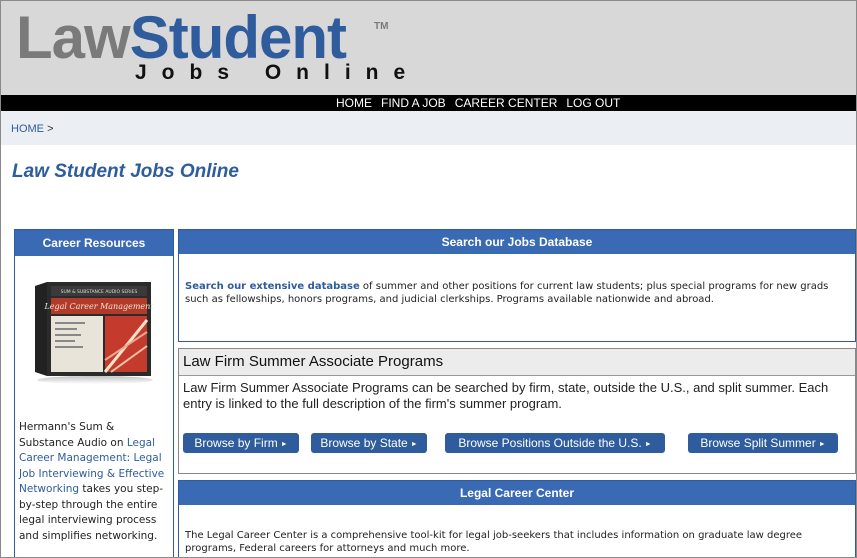  I want to click on browse-by-firm-label: Browse by Firm, so click(236, 443).